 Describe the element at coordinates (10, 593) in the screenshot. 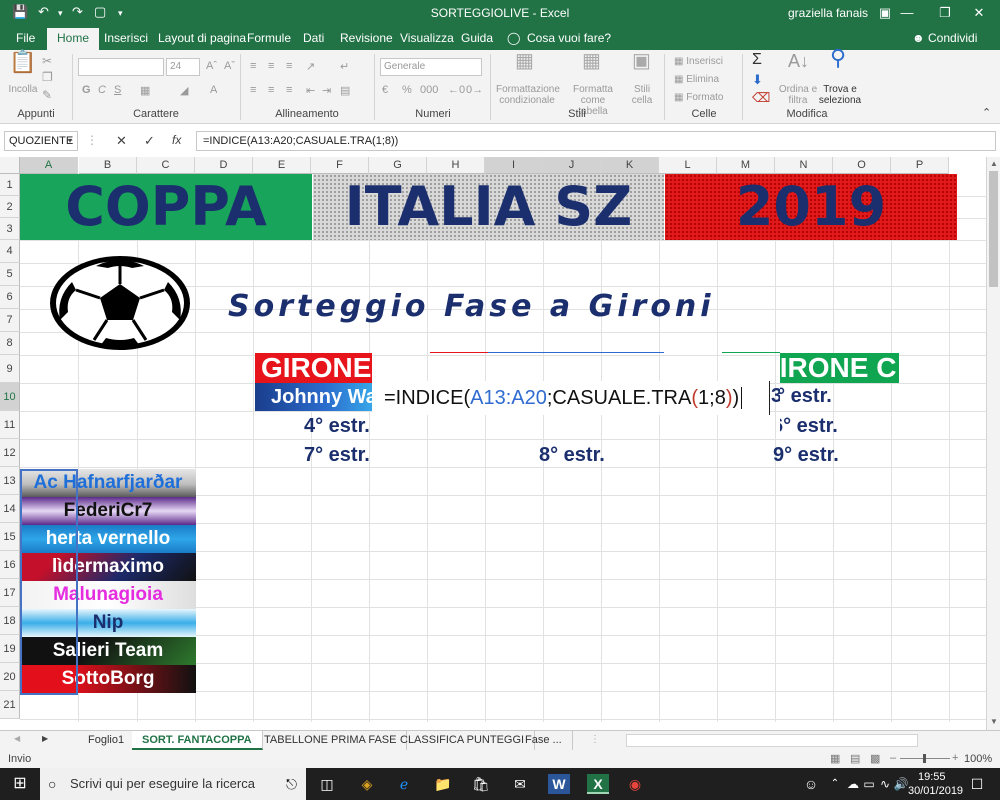

I see `row-header-17: 17` at that location.